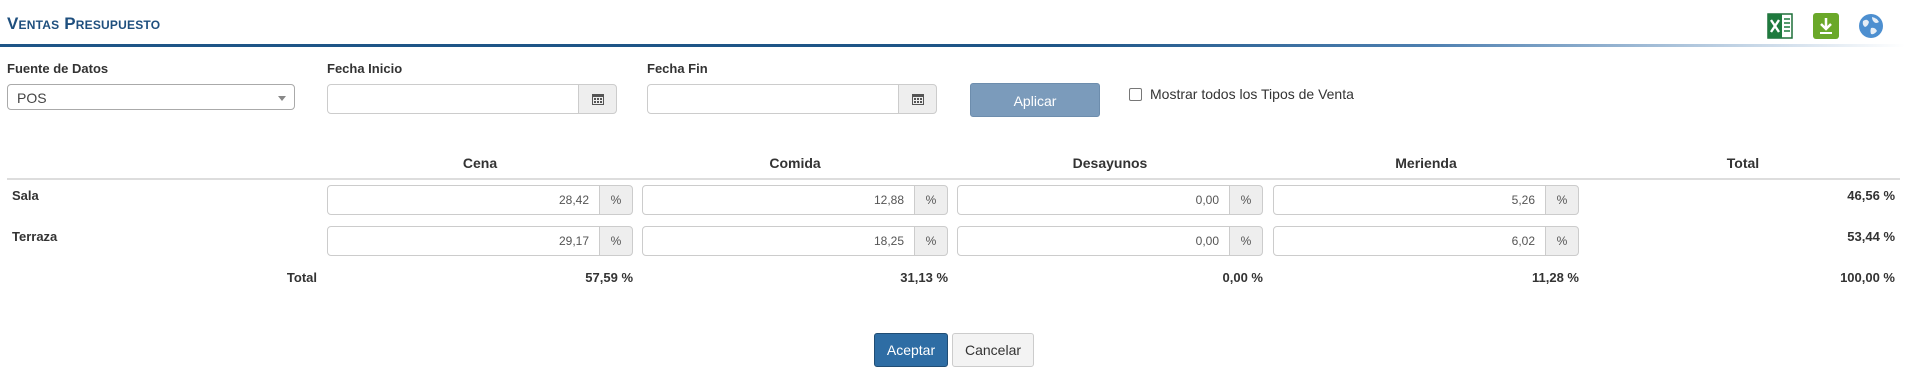 The width and height of the screenshot is (1905, 374). I want to click on footer-total-label: Total, so click(301, 277).